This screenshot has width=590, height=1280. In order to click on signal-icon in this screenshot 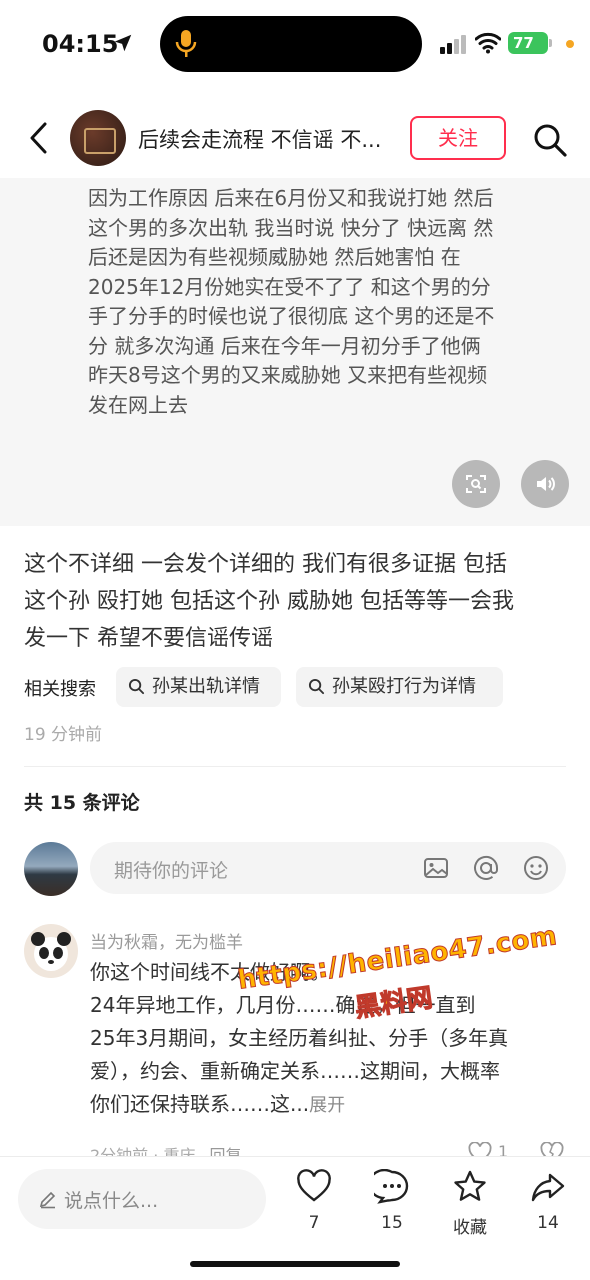, I will do `click(453, 44)`.